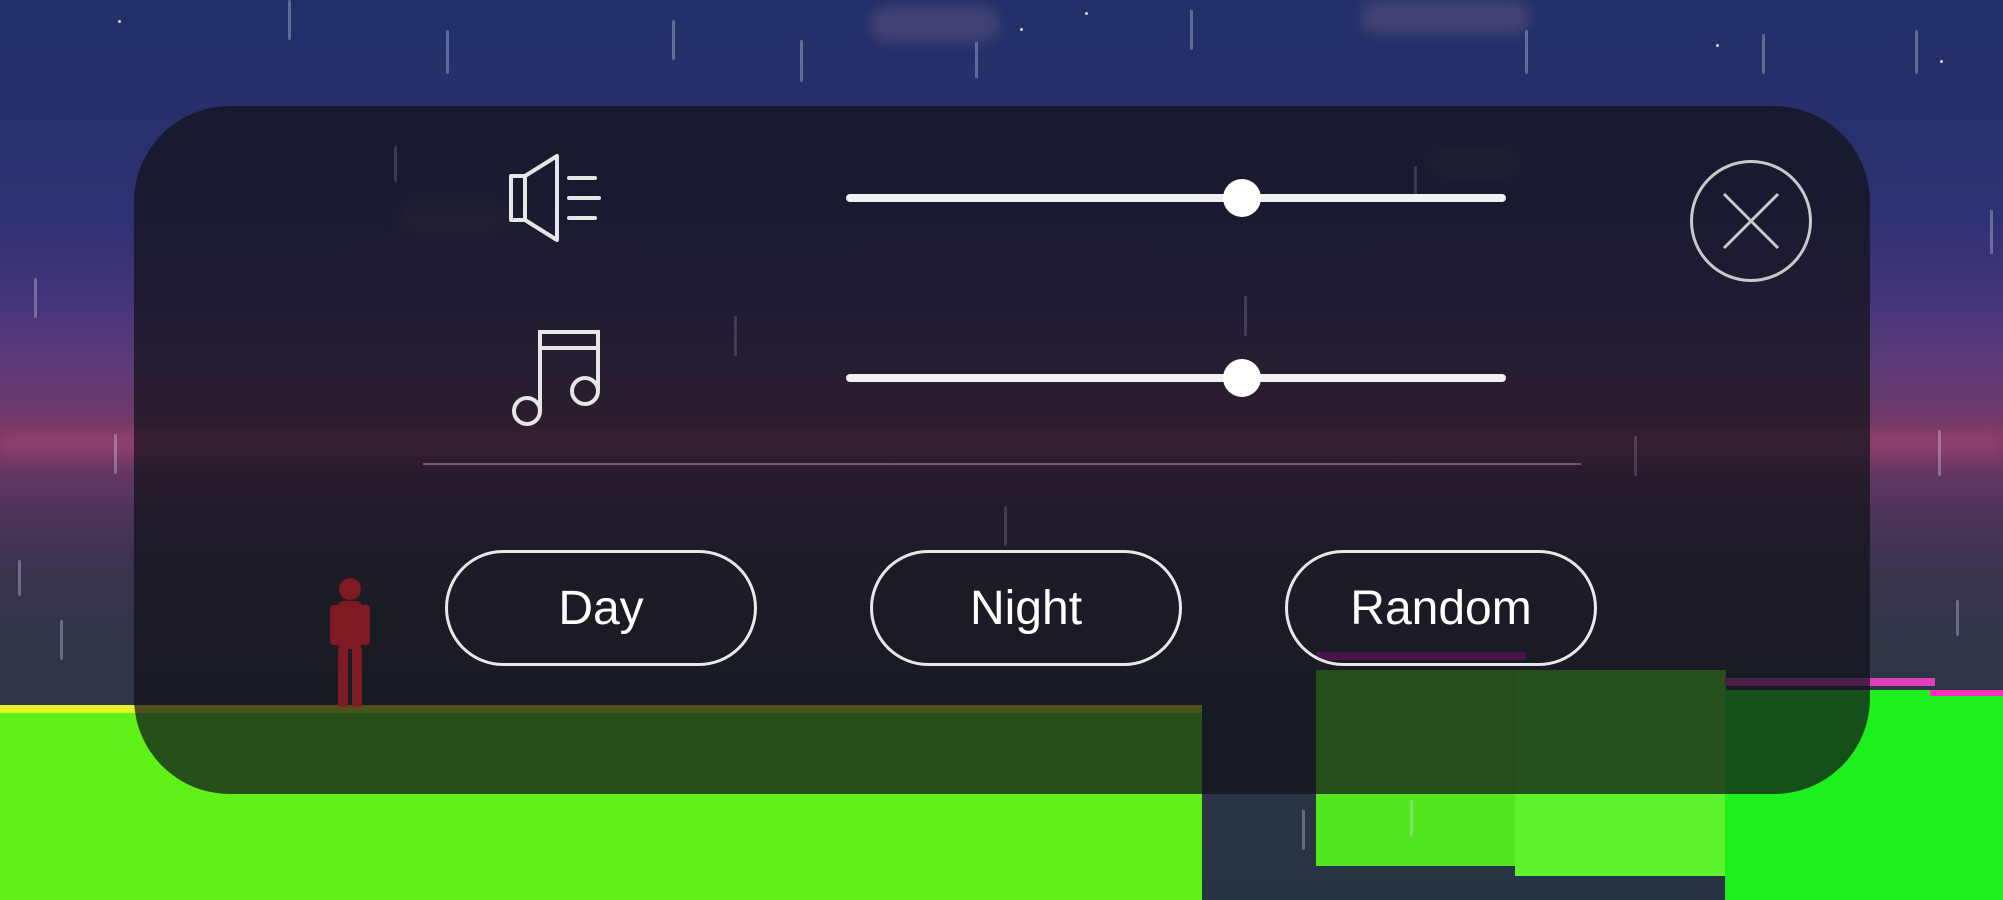 Image resolution: width=2003 pixels, height=900 pixels. I want to click on night-button: Night, so click(1026, 608).